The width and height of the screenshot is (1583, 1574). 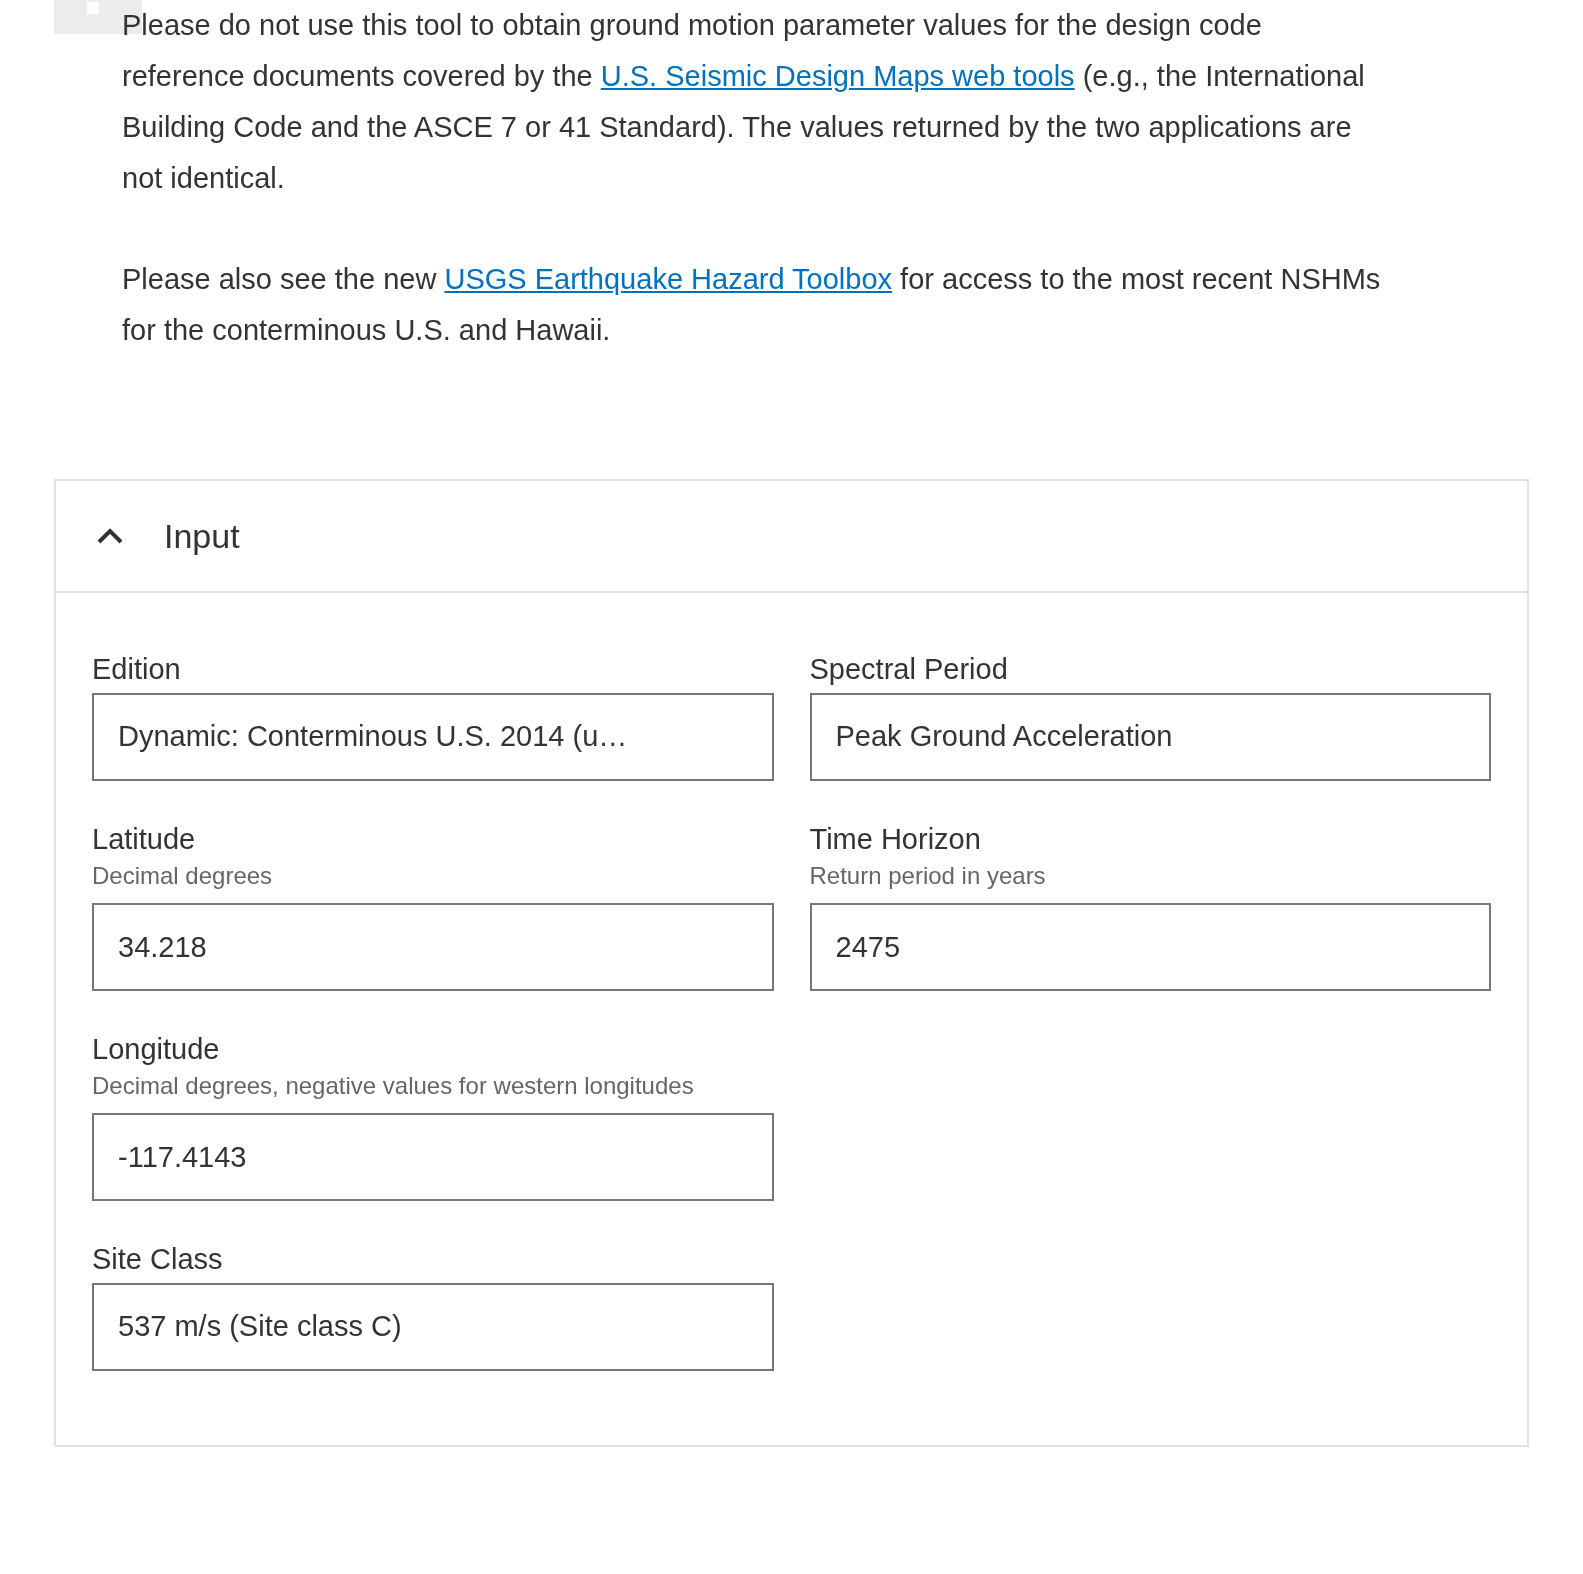 What do you see at coordinates (744, 102) in the screenshot?
I see `notice-paragraph: Please do not use this tool to obtain ground motion parameter values for the design code reference documents covered by the U.S. Seismic Design Maps web tools (e.g., the International Building Code and the ASCE 7 or 41 Standard). The values returned by the two applications are not identical.` at bounding box center [744, 102].